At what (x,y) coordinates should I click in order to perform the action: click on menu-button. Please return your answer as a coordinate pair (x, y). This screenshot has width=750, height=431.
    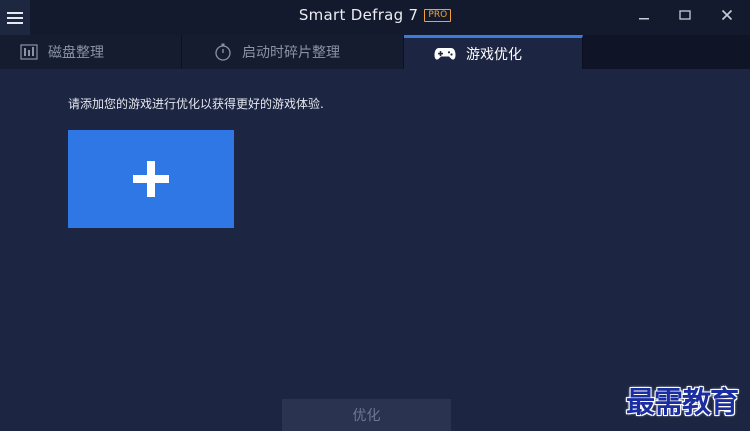
    Looking at the image, I should click on (15, 17).